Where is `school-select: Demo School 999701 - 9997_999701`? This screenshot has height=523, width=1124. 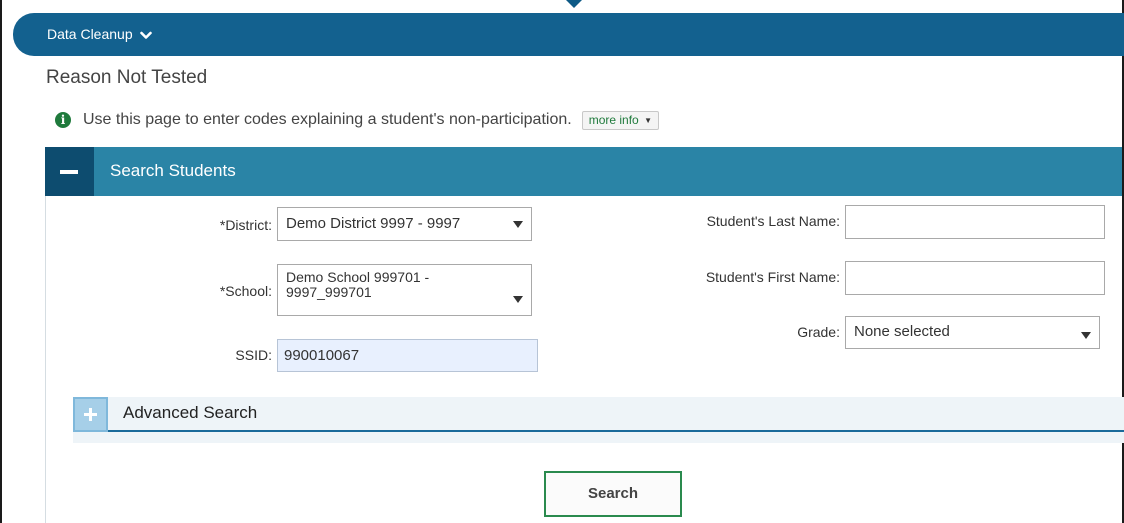 school-select: Demo School 999701 - 9997_999701 is located at coordinates (404, 290).